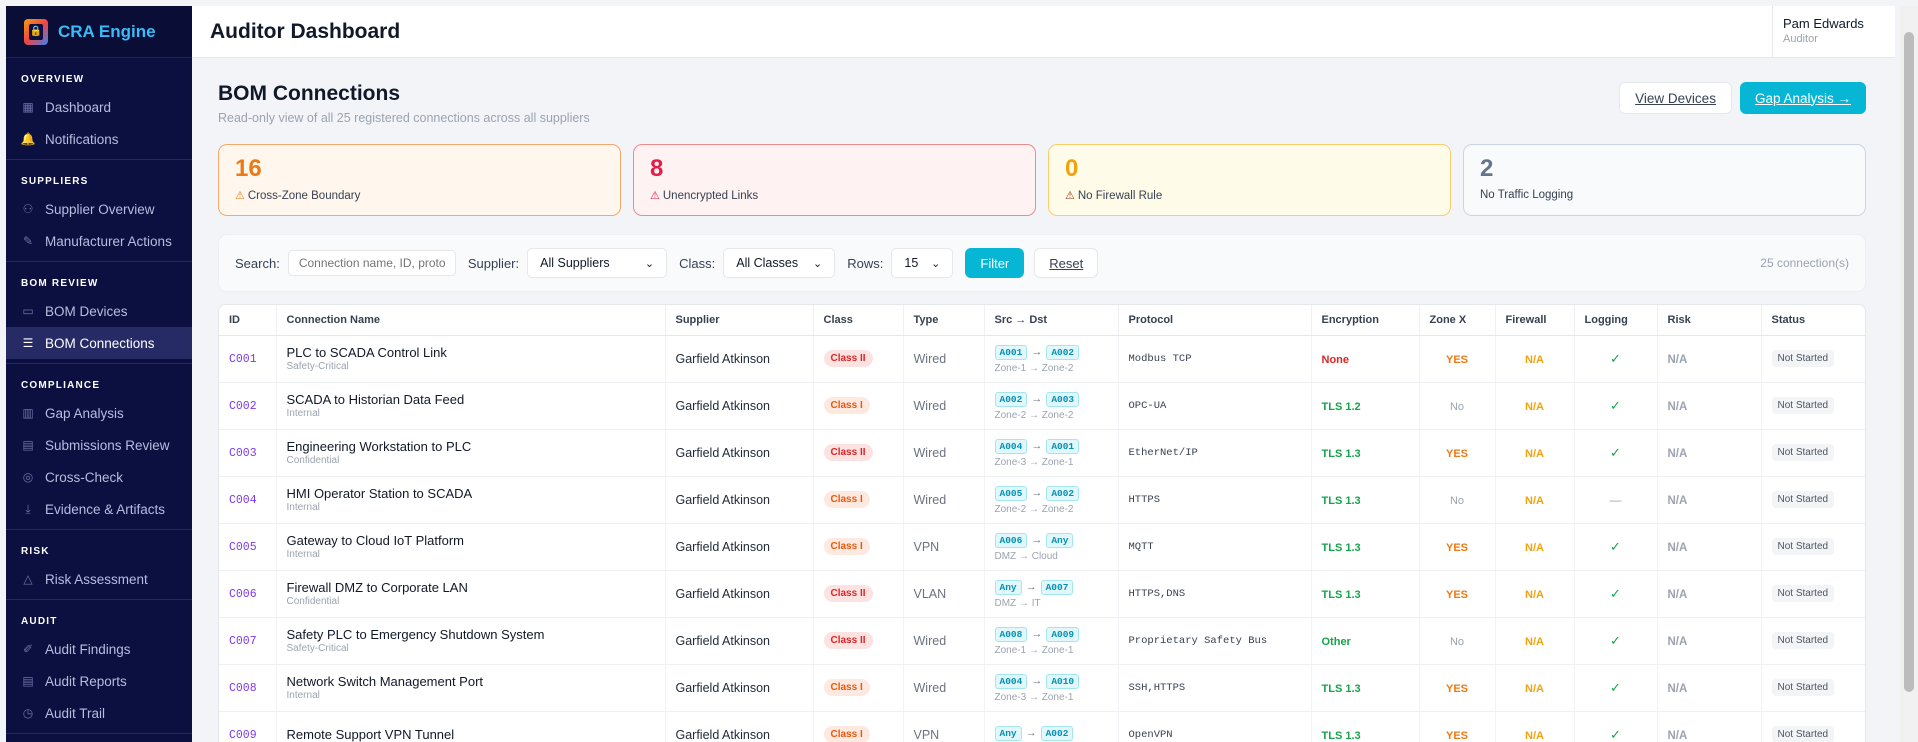  I want to click on cell-src-dst: A006 → Any DMZ → Cloud, so click(1051, 547).